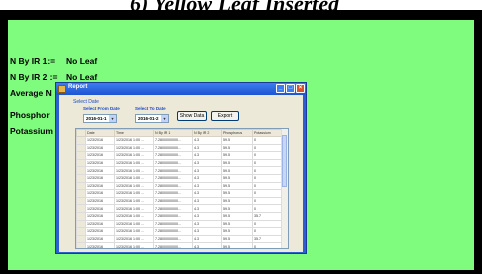 Image resolution: width=482 pixels, height=274 pixels. I want to click on column-header: N By IR 1, so click(173, 133).